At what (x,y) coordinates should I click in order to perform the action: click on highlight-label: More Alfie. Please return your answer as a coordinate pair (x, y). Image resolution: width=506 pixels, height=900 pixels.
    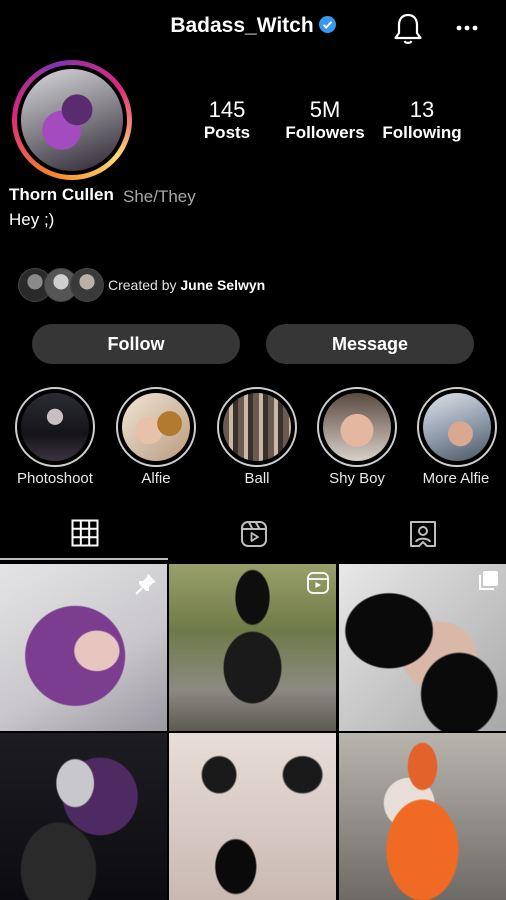
    Looking at the image, I should click on (456, 478).